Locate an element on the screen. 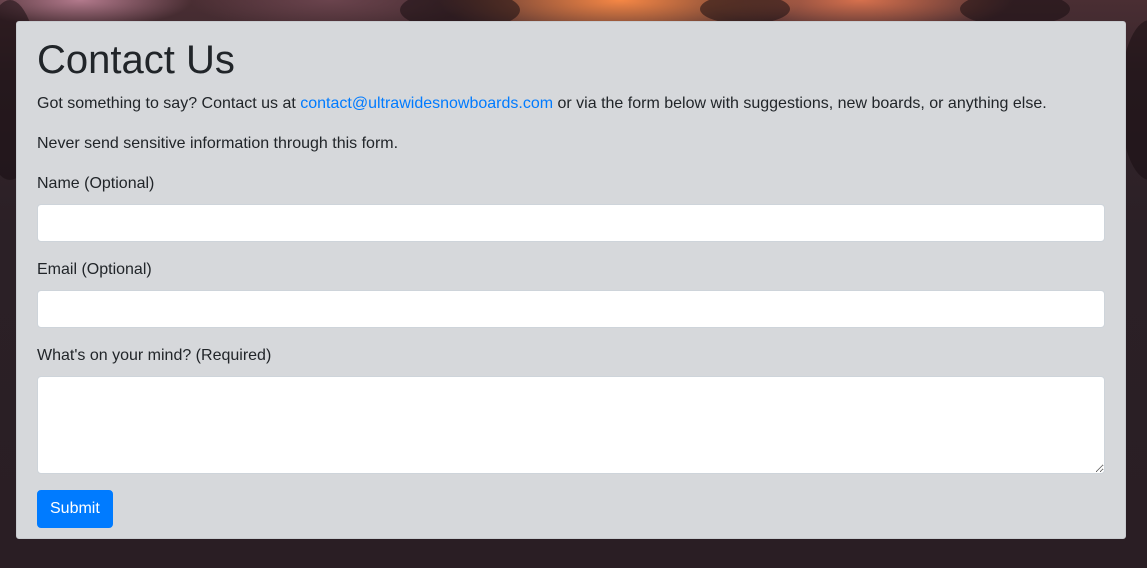 The width and height of the screenshot is (1147, 568). email-input is located at coordinates (571, 309).